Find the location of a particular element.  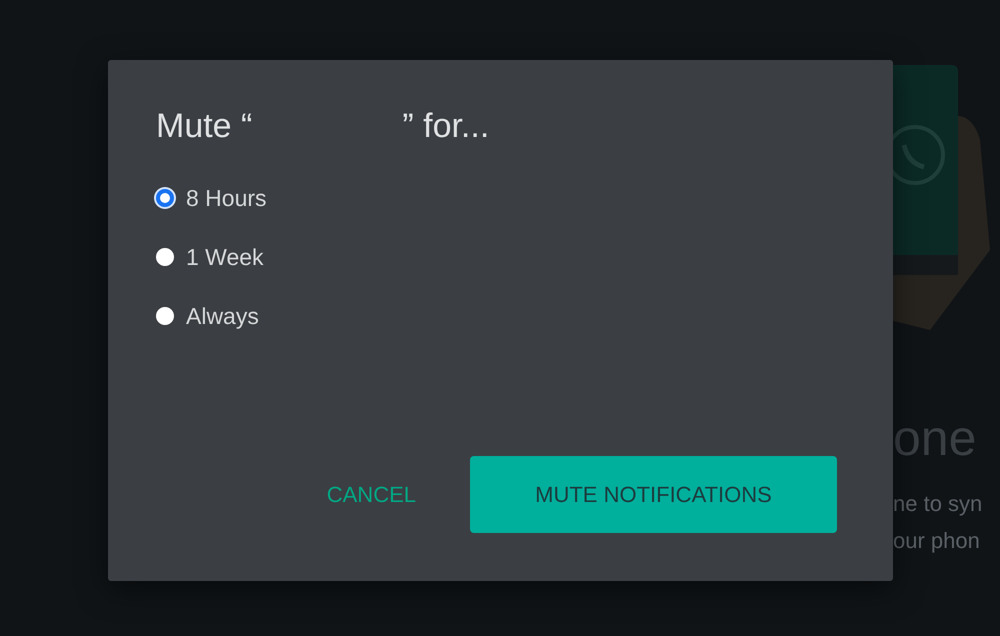

dialog-title: Mute “ is located at coordinates (204, 126).